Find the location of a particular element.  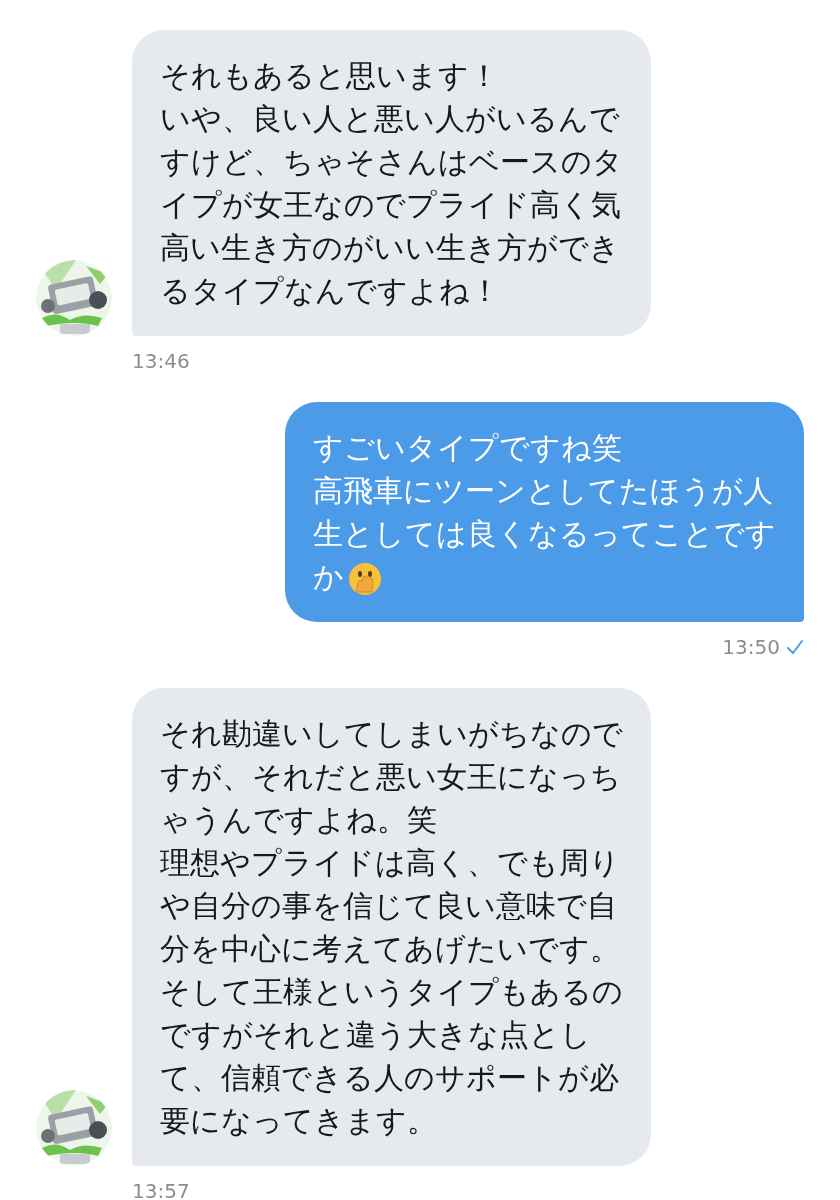

message-text: すごいタイプですね笑 高飛車にツーンとしてたほうが人 生としては良くなるってことです か is located at coordinates (544, 513).